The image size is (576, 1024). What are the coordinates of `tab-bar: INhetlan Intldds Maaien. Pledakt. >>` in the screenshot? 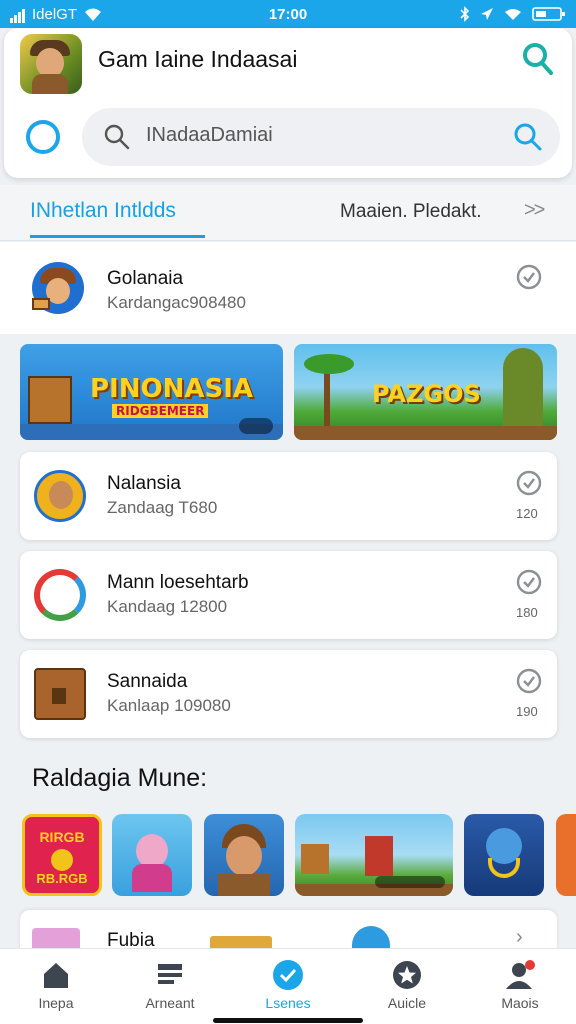 It's located at (288, 213).